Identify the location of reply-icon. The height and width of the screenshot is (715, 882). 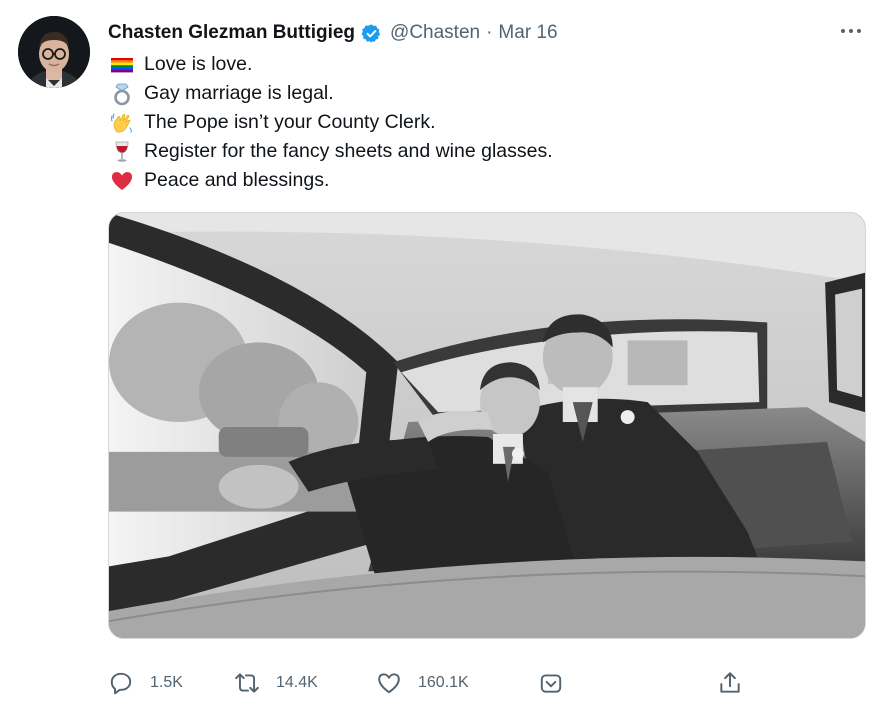
(121, 683).